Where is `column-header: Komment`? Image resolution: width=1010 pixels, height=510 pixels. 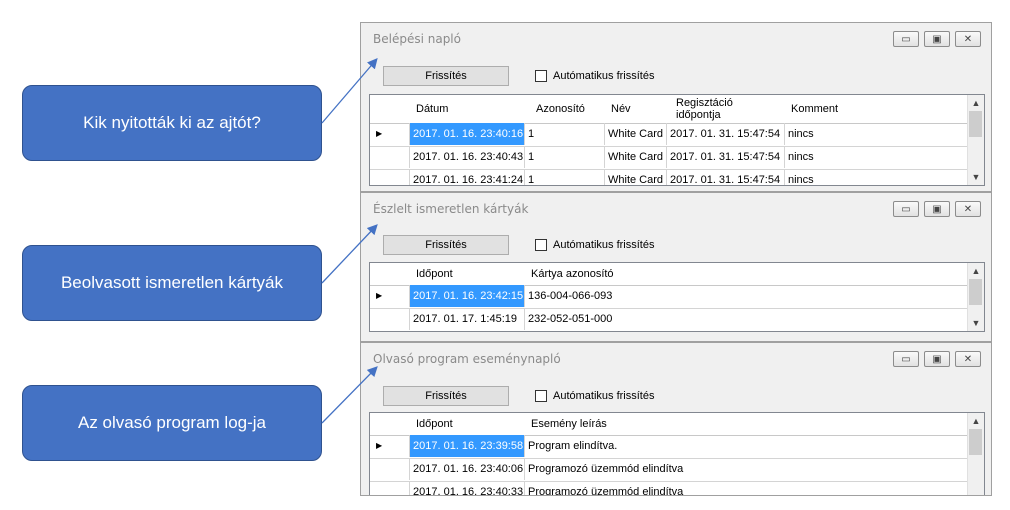 column-header: Komment is located at coordinates (845, 109).